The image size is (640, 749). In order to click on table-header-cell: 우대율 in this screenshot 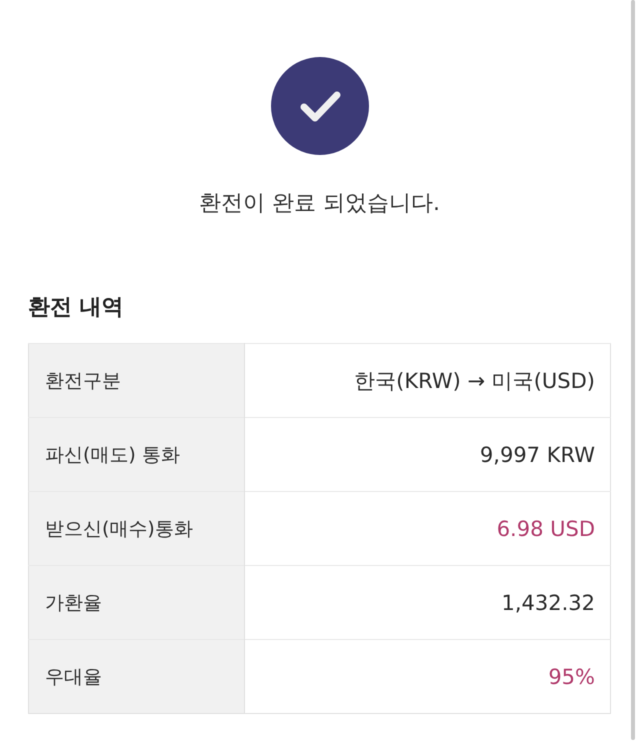, I will do `click(136, 677)`.